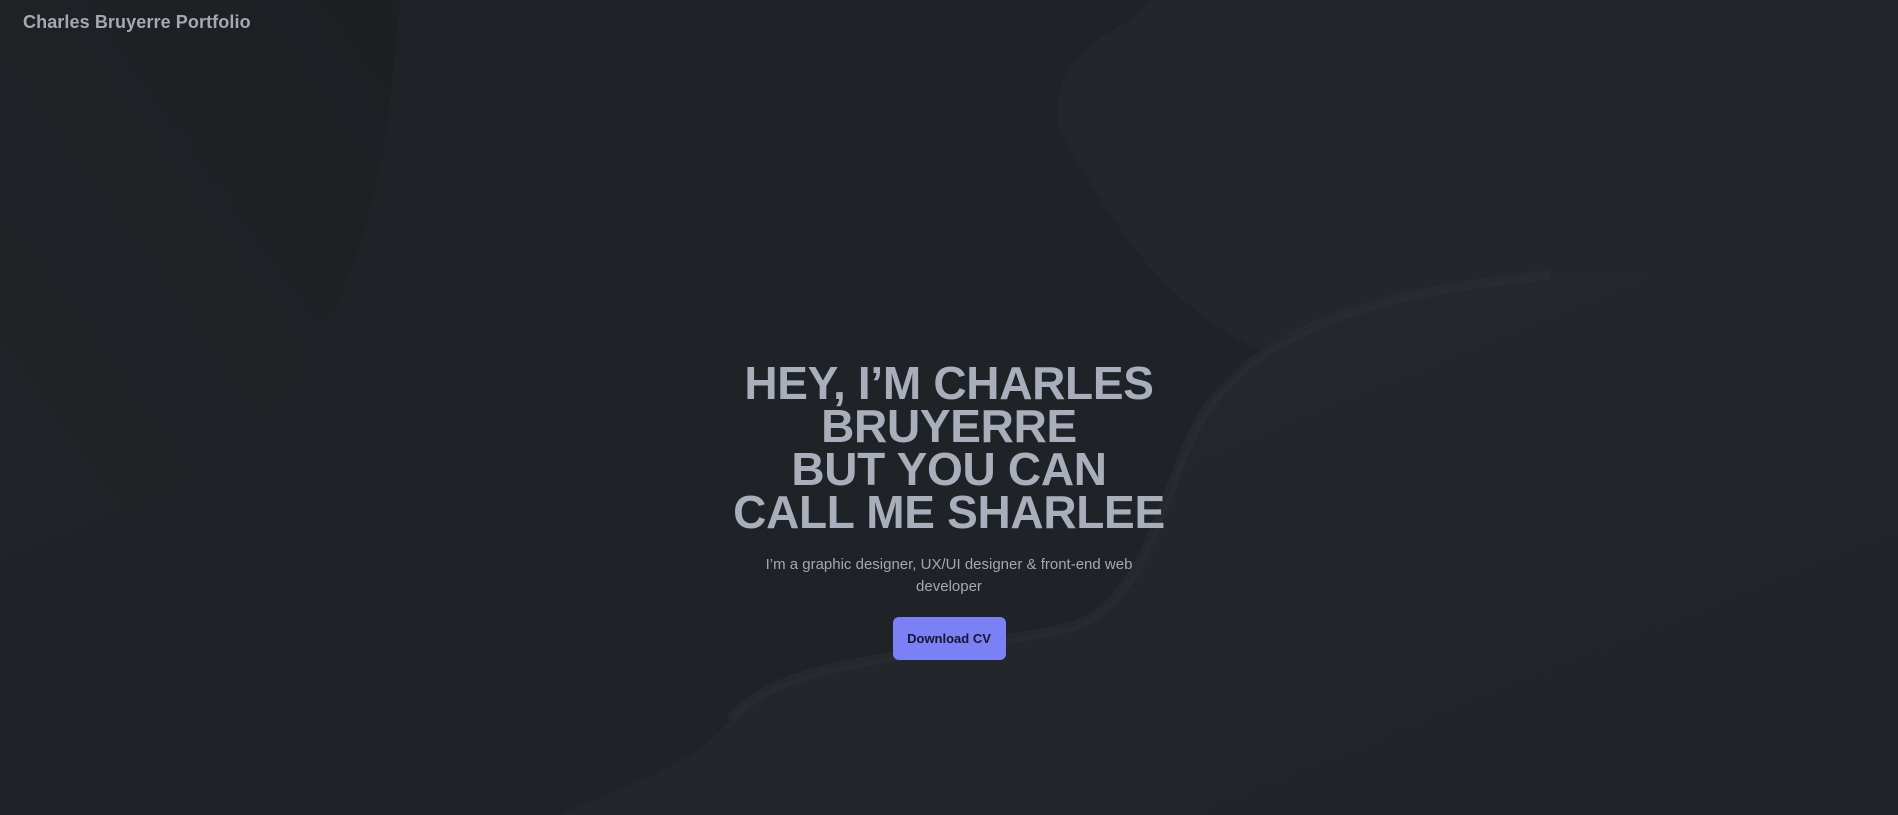 The image size is (1898, 815). Describe the element at coordinates (949, 426) in the screenshot. I see `headline-line: BRUYERRE` at that location.